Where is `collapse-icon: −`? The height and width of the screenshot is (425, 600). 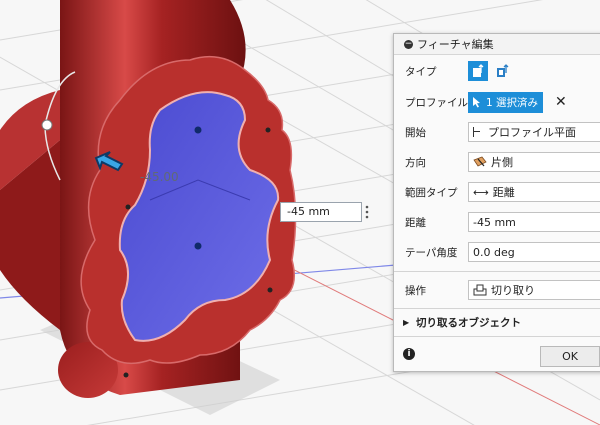
collapse-icon: − is located at coordinates (408, 44).